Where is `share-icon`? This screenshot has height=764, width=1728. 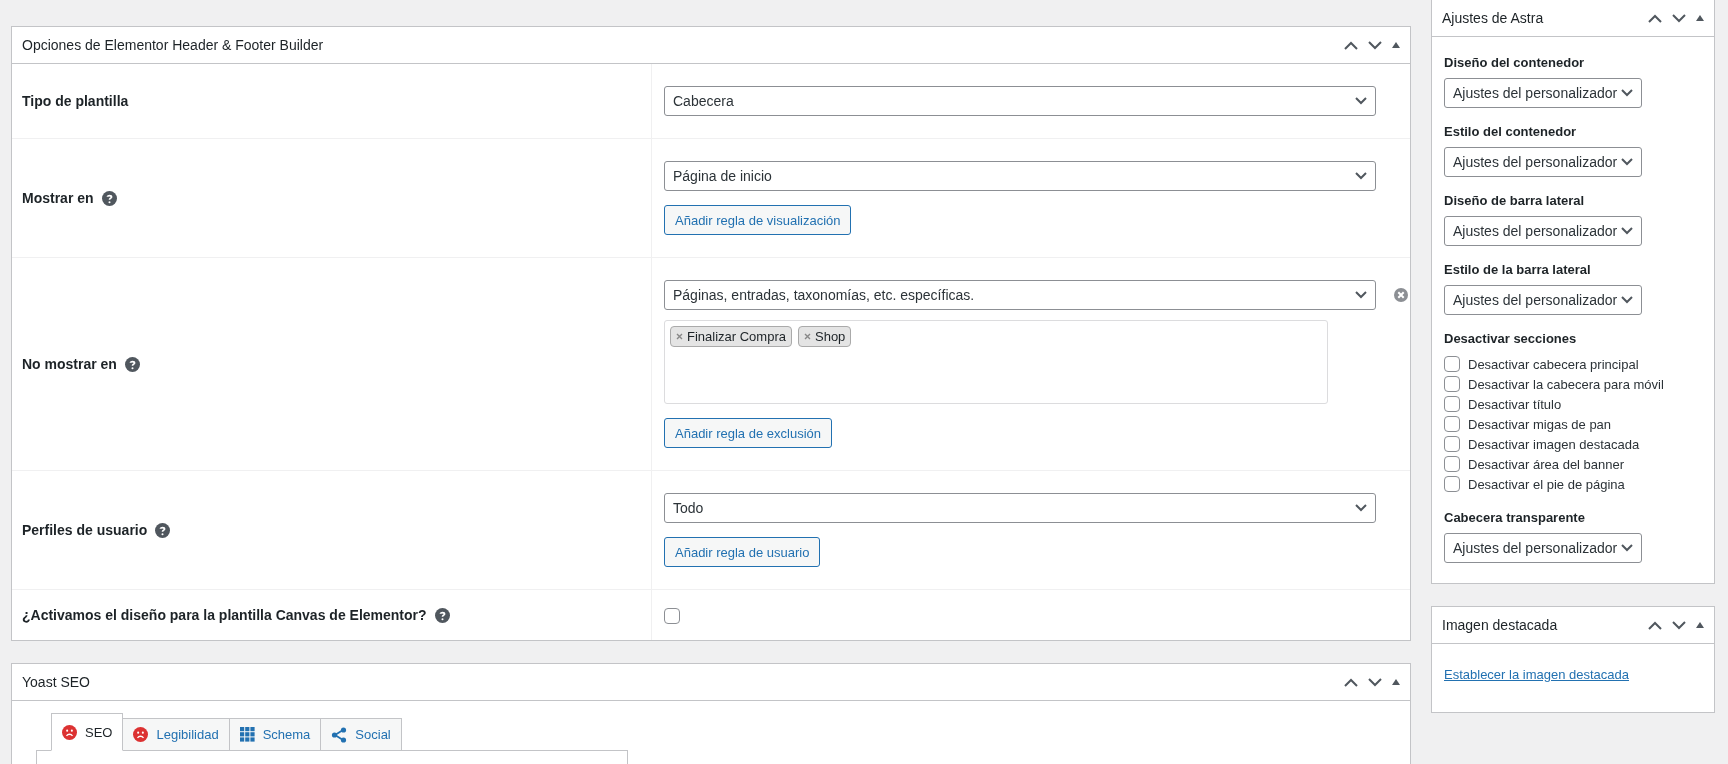 share-icon is located at coordinates (339, 734).